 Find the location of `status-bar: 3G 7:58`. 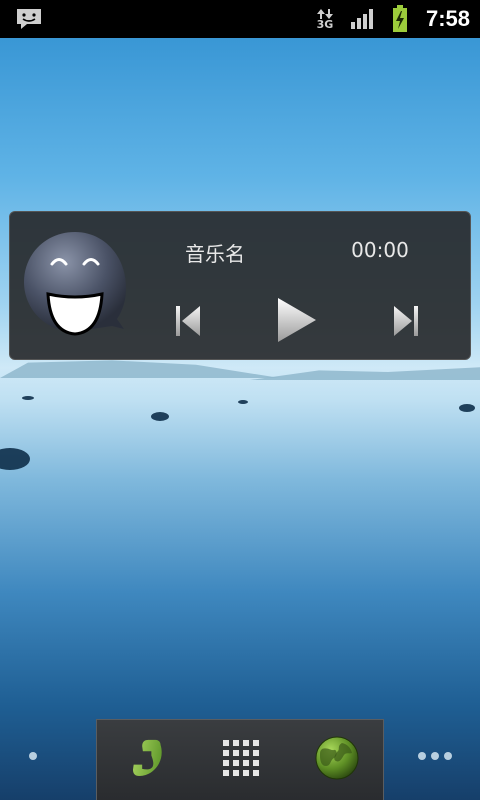

status-bar: 3G 7:58 is located at coordinates (240, 19).